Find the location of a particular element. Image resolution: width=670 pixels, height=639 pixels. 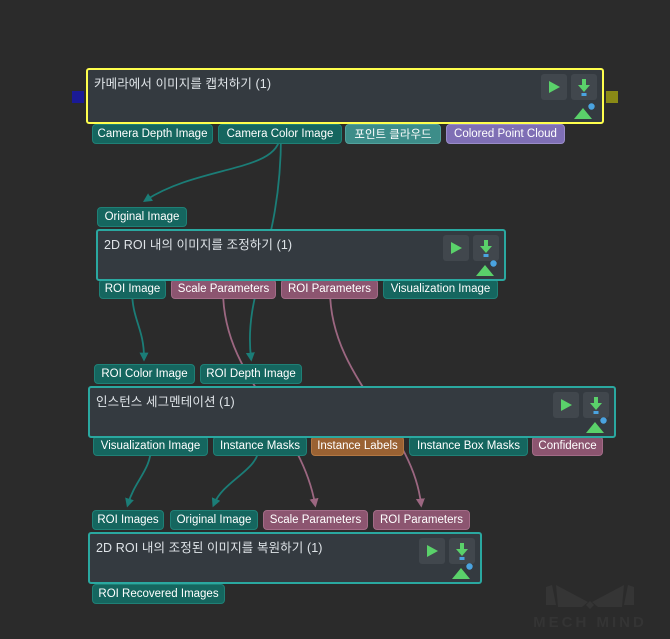

port-label: ROI Color Image is located at coordinates (144, 374).